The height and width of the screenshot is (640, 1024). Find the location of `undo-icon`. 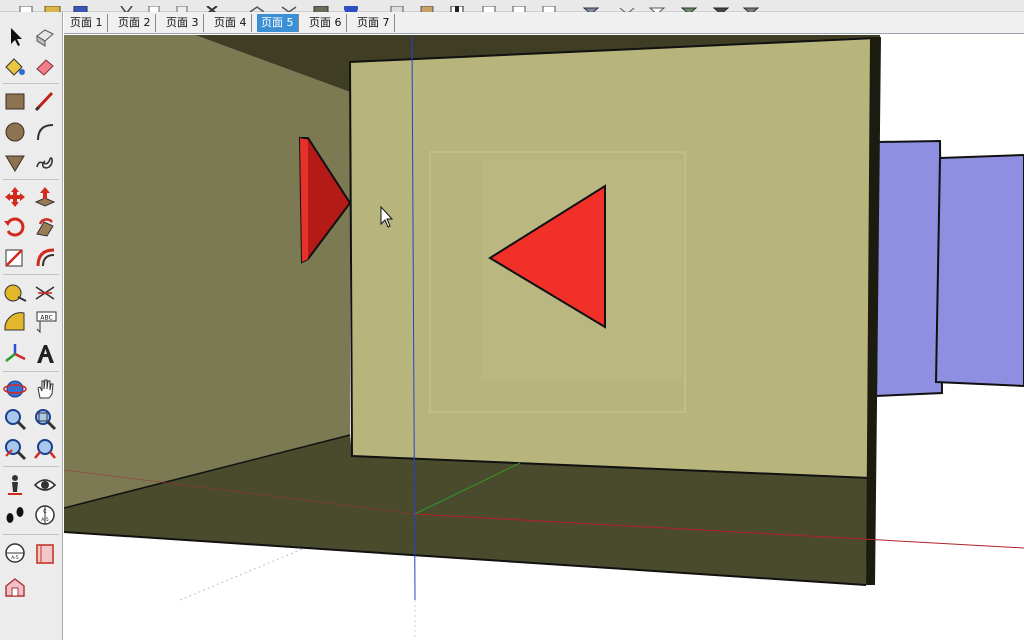

undo-icon is located at coordinates (257, 6).